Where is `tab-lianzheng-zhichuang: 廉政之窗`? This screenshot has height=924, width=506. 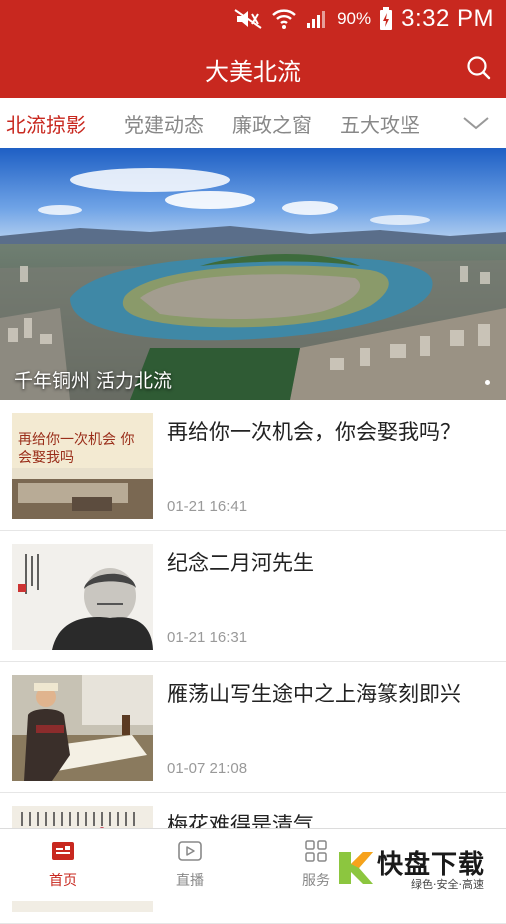 tab-lianzheng-zhichuang: 廉政之窗 is located at coordinates (272, 123).